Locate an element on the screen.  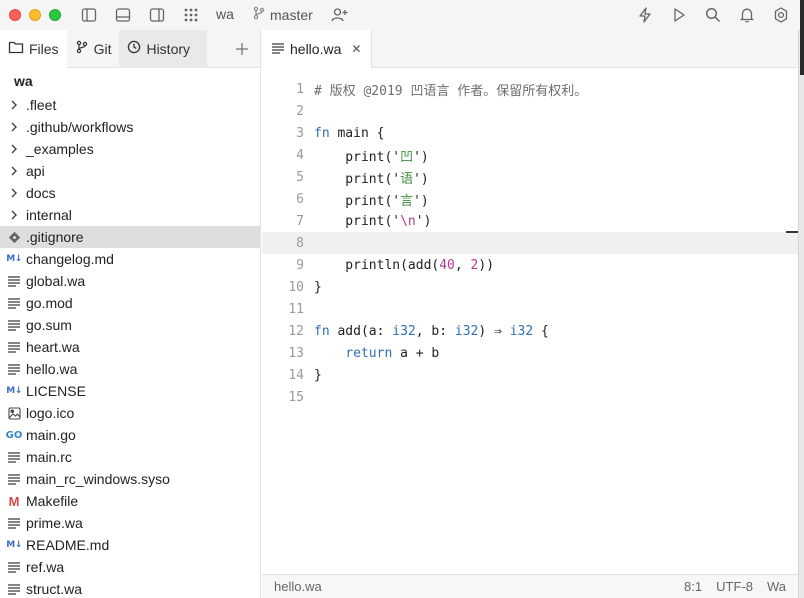
code-text: fn add(a: i32, b: i32) ⇒ i32 { is located at coordinates (431, 331).